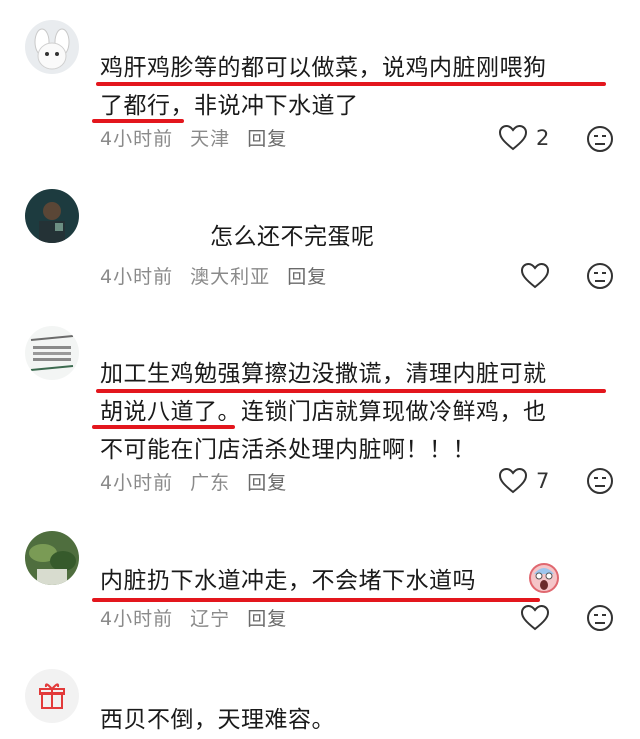 Image resolution: width=640 pixels, height=739 pixels. What do you see at coordinates (52, 558) in the screenshot?
I see `avatar-plant` at bounding box center [52, 558].